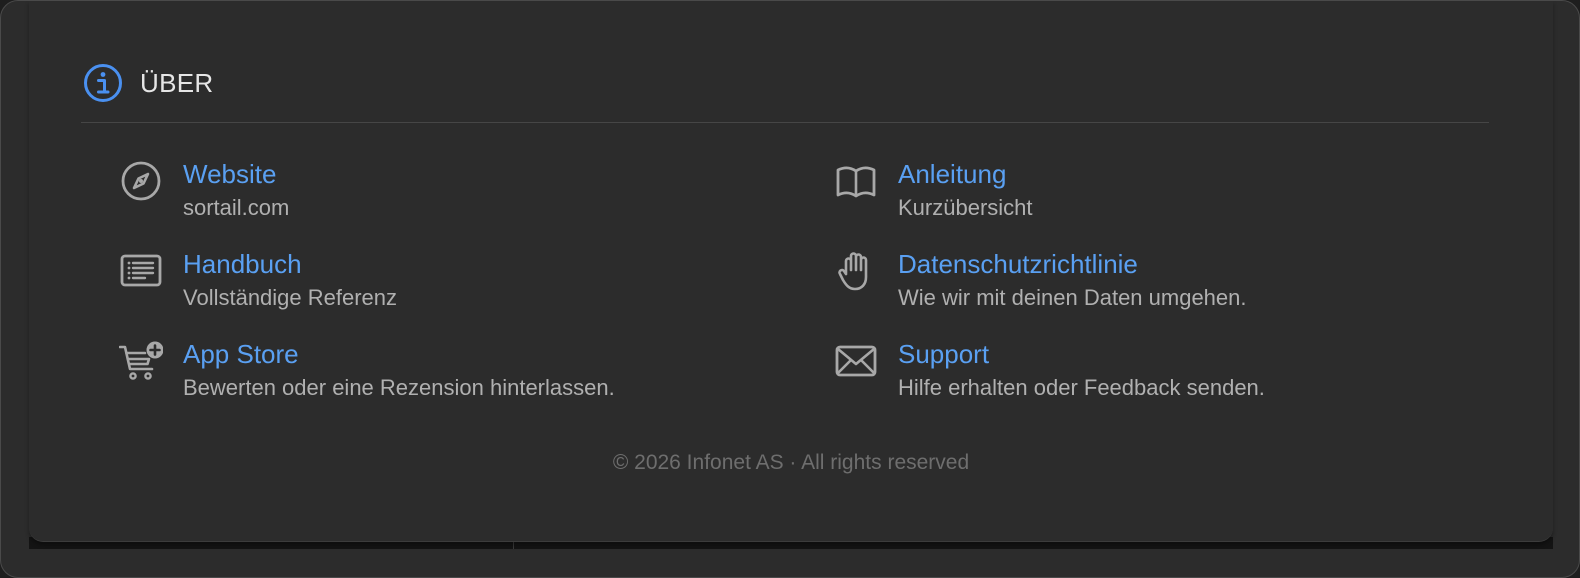 Image resolution: width=1580 pixels, height=578 pixels. Describe the element at coordinates (419, 194) in the screenshot. I see `link-website: Website sortail.com` at that location.